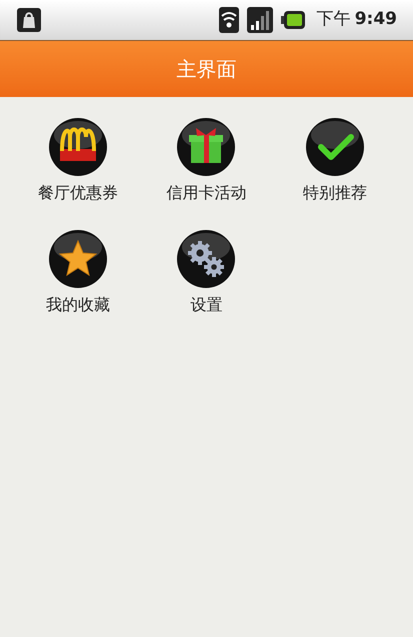  I want to click on clock-time: 9:49, so click(375, 20).